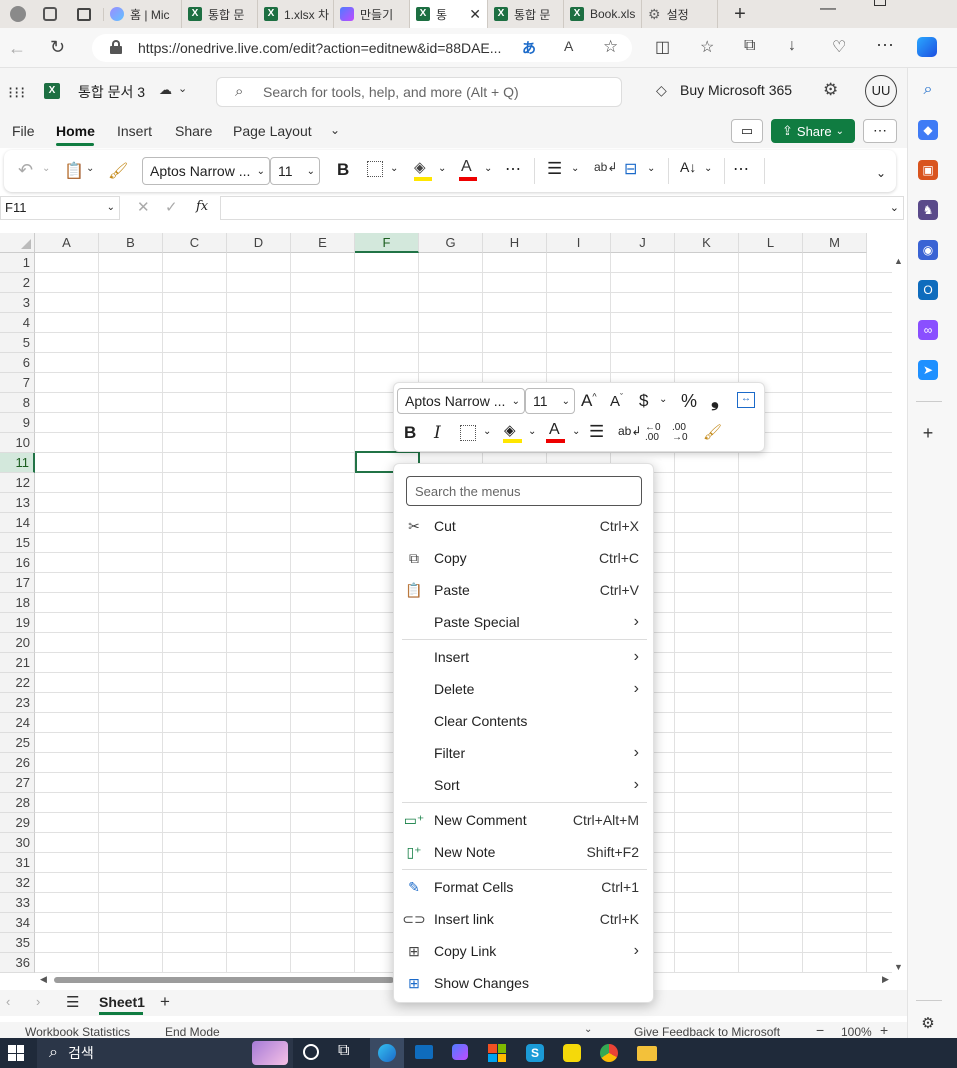  Describe the element at coordinates (195, 243) in the screenshot. I see `column-header: C` at that location.